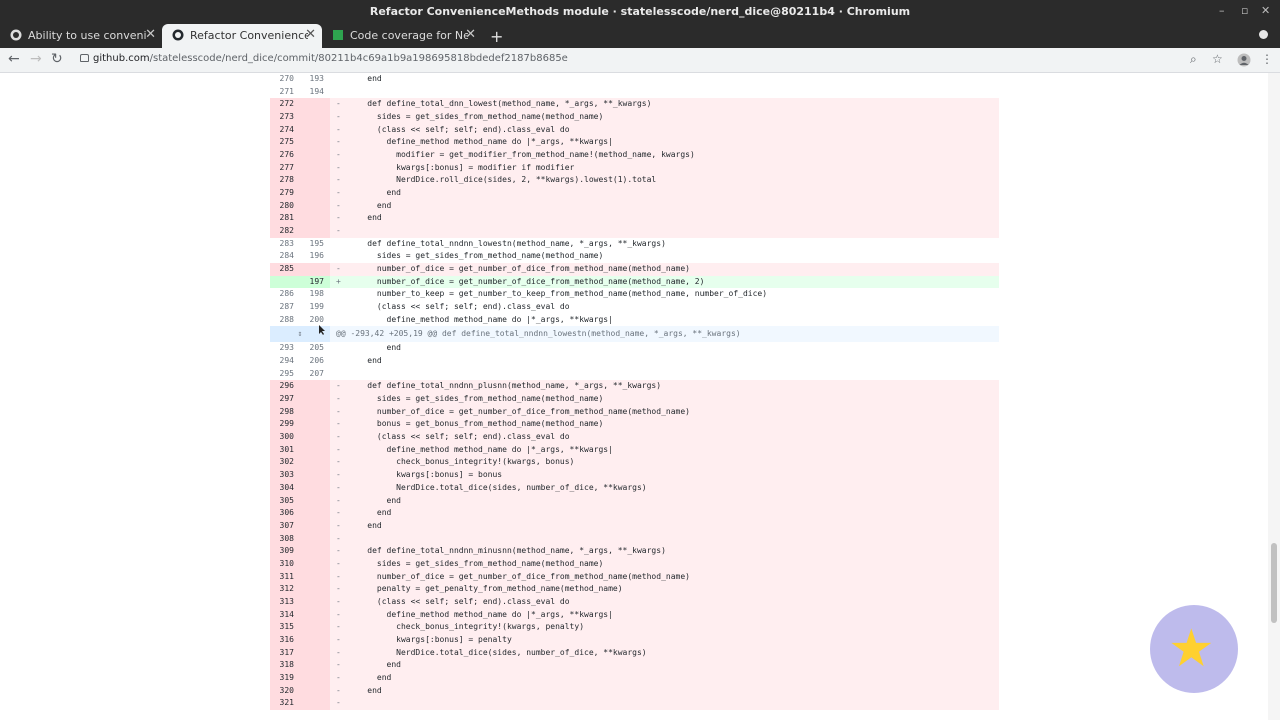  Describe the element at coordinates (315, 307) in the screenshot. I see `new-line-number: 199` at that location.